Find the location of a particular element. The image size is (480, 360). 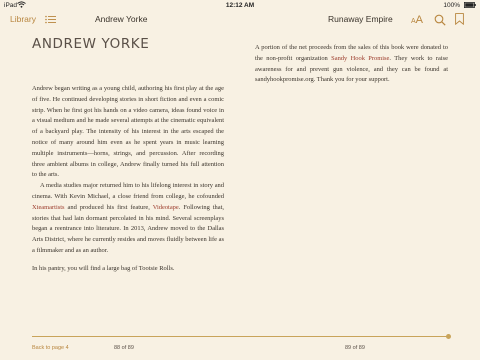

scrubber-knob is located at coordinates (448, 336).